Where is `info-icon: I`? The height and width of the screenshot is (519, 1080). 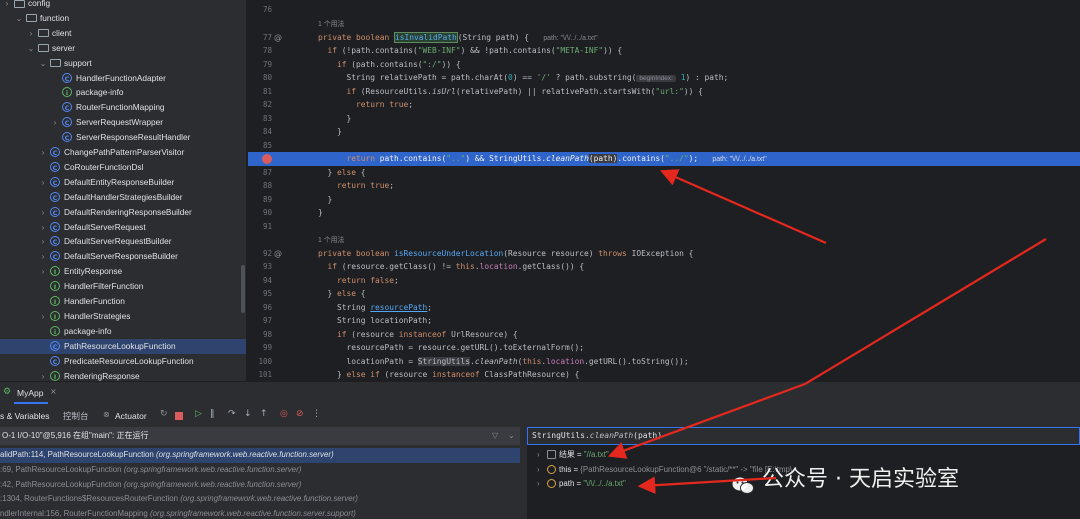
info-icon: I is located at coordinates (55, 315).